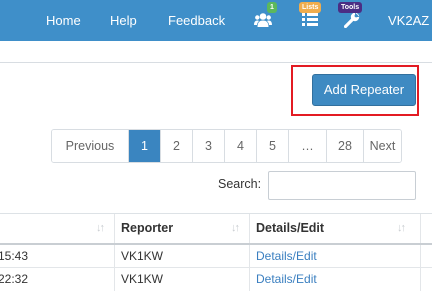  I want to click on users-badge: 1, so click(272, 7).